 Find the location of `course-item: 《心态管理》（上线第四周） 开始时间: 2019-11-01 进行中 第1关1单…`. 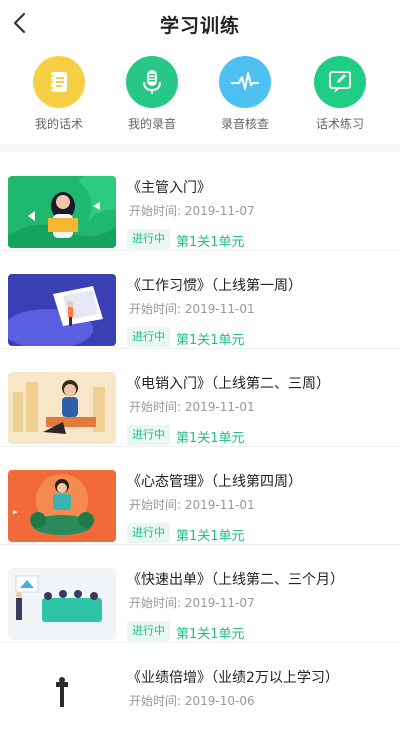

course-item: 《心态管理》（上线第四周） 开始时间: 2019-11-01 进行中 第1关1单… is located at coordinates (200, 495).